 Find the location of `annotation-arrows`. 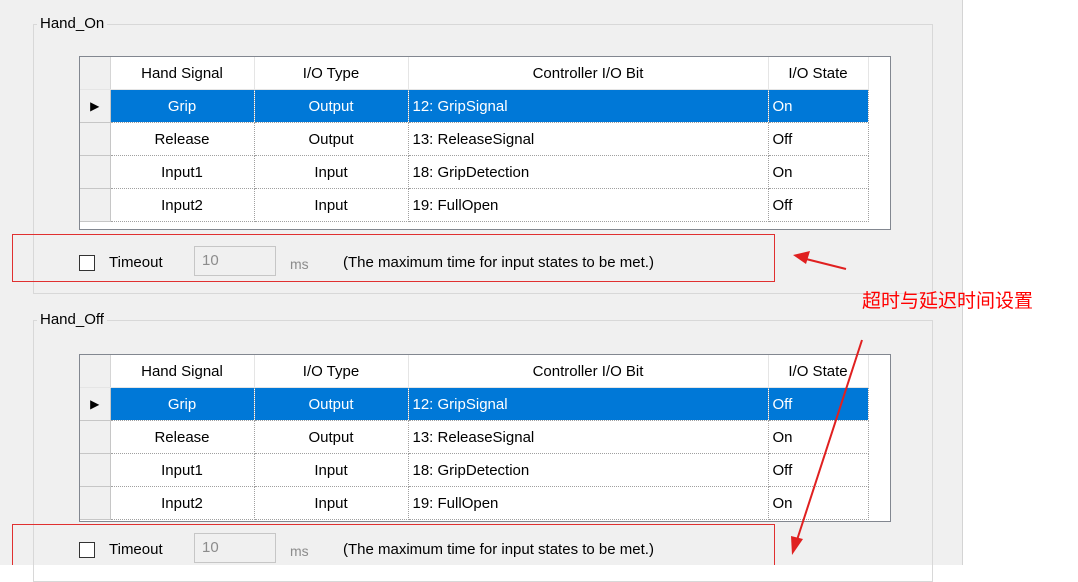

annotation-arrows is located at coordinates (827, 403).